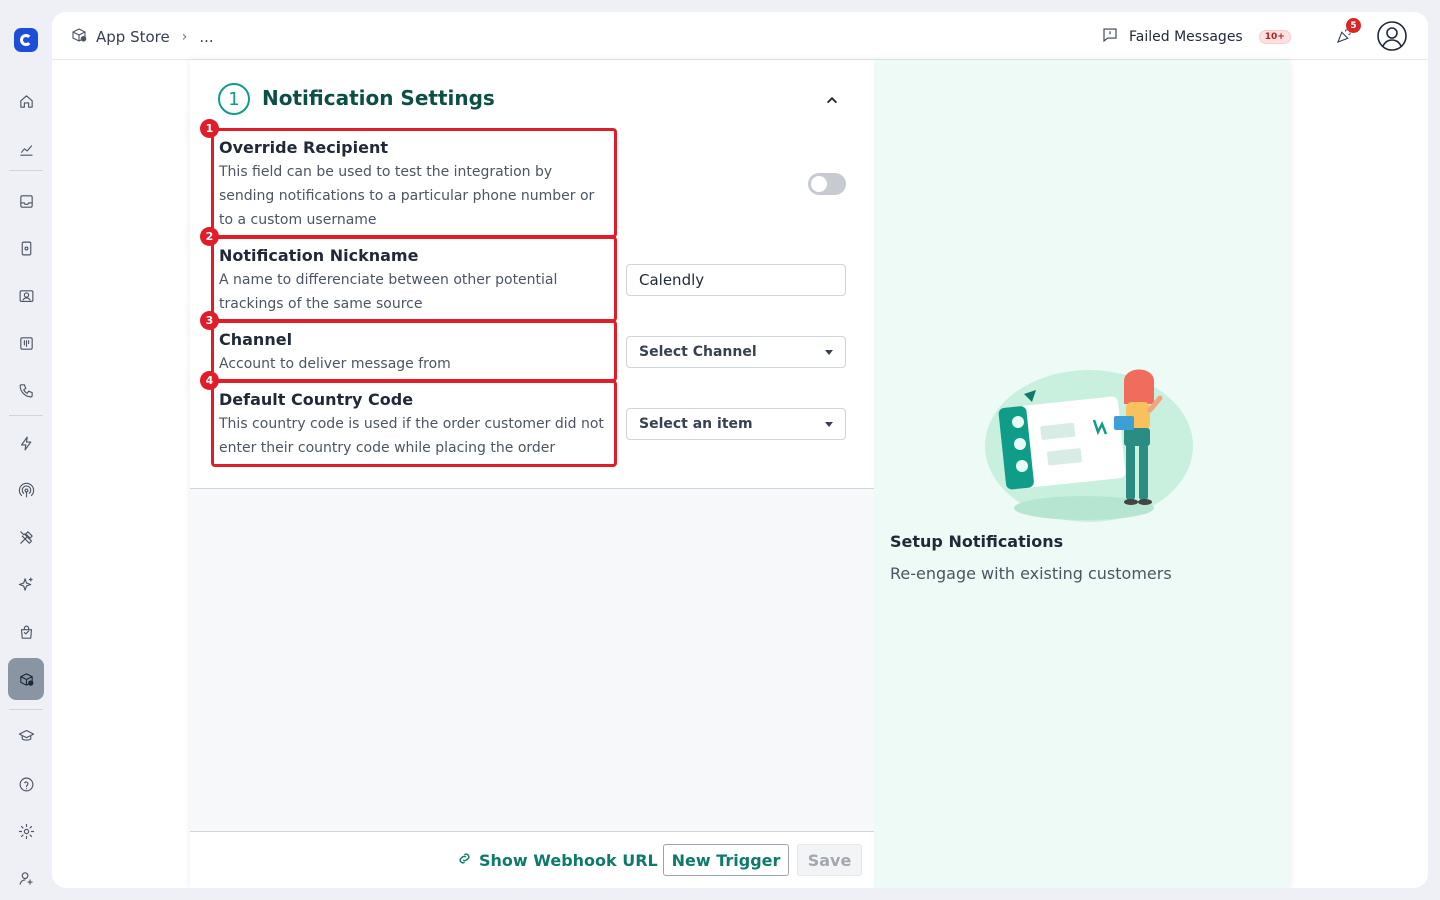 The image size is (1440, 900). What do you see at coordinates (26, 831) in the screenshot?
I see `settings-icon` at bounding box center [26, 831].